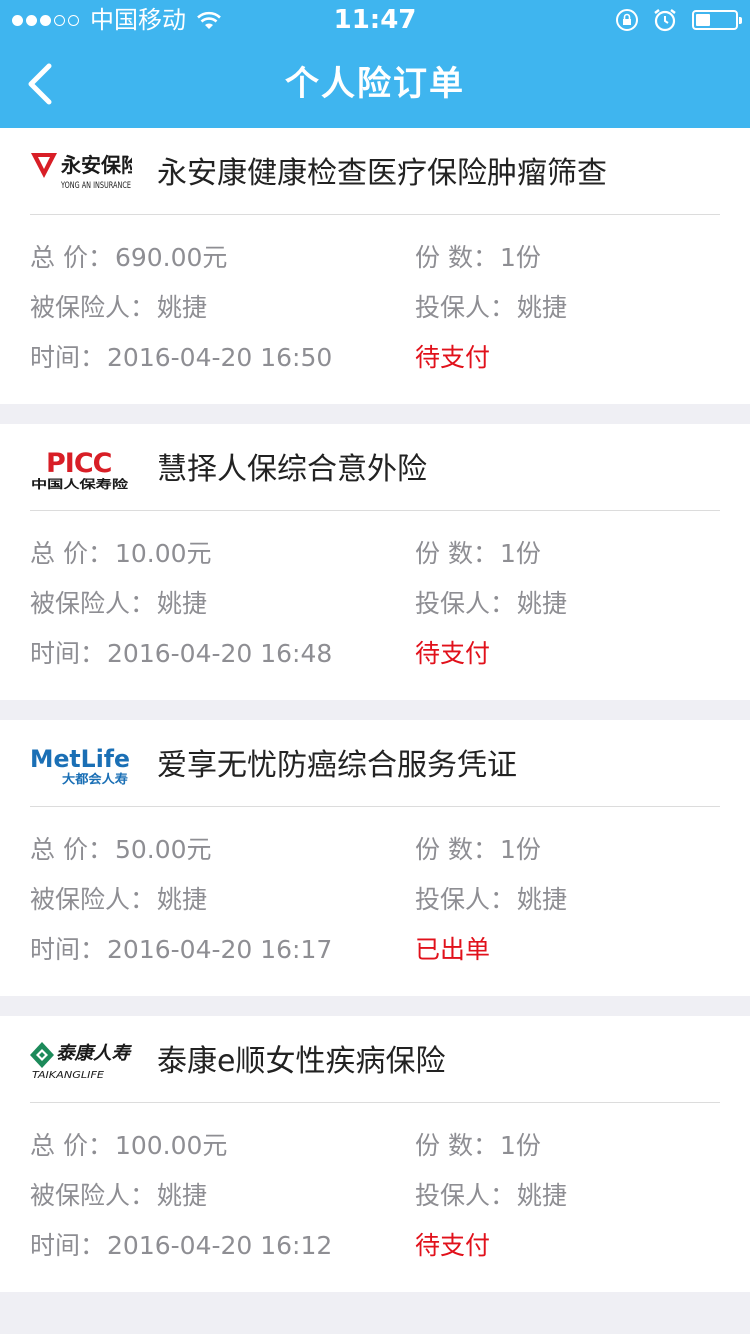  I want to click on order-card-header: 永安保险 YONG AN INSURANCE 永安康健康检查医疗保险肿瘤筛查, so click(375, 171).